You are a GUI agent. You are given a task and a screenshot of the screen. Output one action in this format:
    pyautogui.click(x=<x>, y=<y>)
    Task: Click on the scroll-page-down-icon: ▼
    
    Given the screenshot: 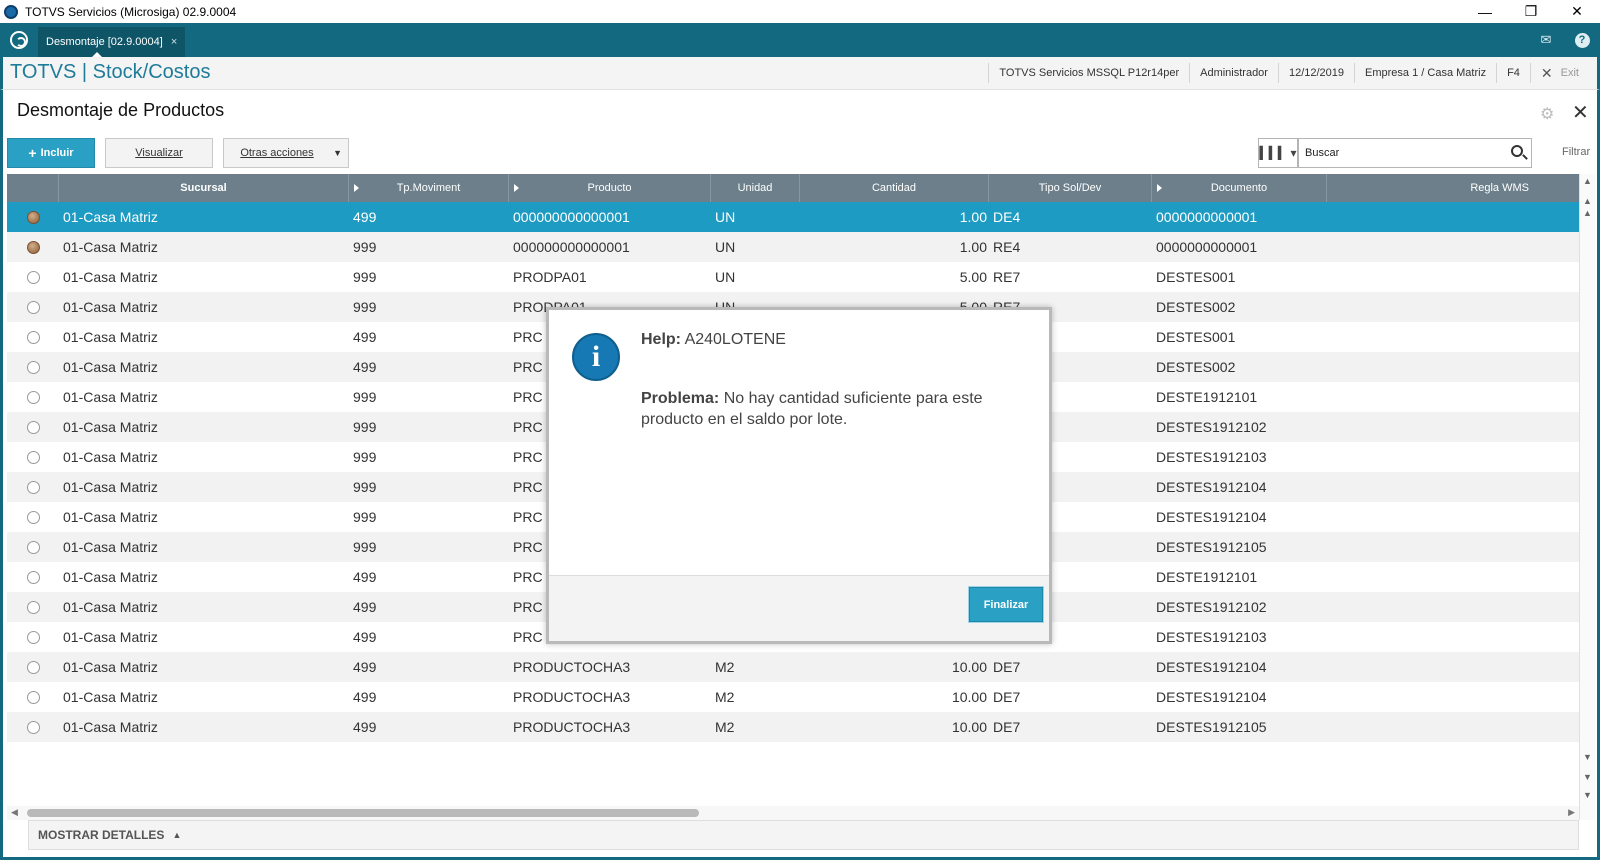 What is the action you would take?
    pyautogui.click(x=1587, y=777)
    